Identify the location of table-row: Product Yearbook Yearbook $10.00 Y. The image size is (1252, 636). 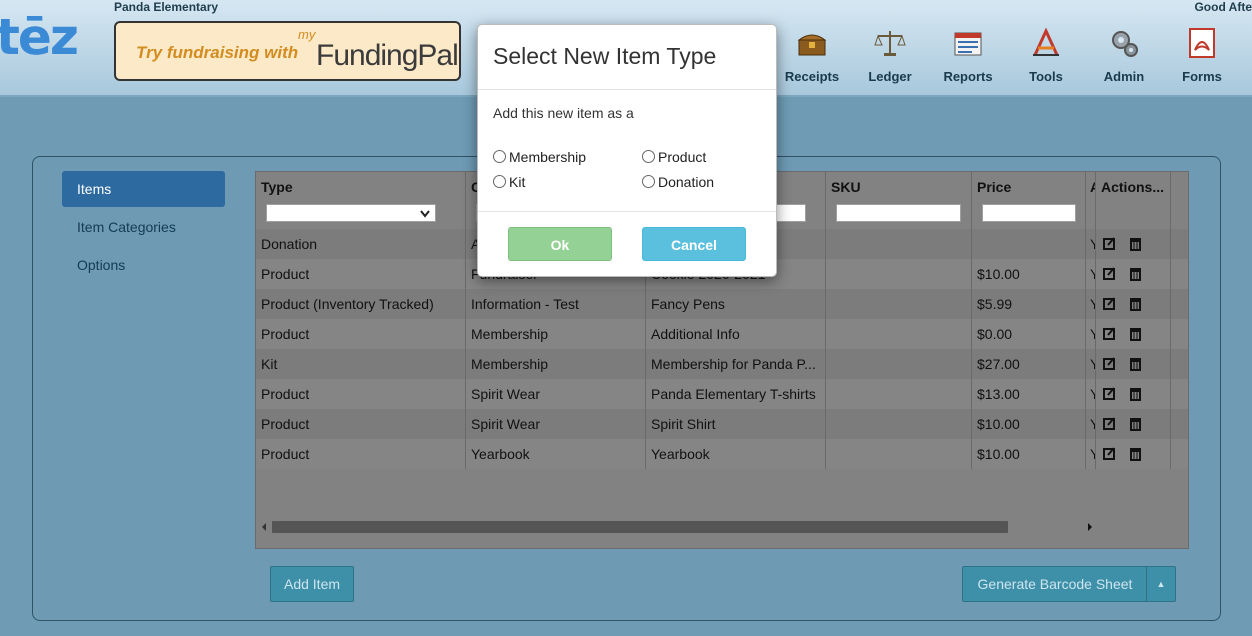
(722, 454).